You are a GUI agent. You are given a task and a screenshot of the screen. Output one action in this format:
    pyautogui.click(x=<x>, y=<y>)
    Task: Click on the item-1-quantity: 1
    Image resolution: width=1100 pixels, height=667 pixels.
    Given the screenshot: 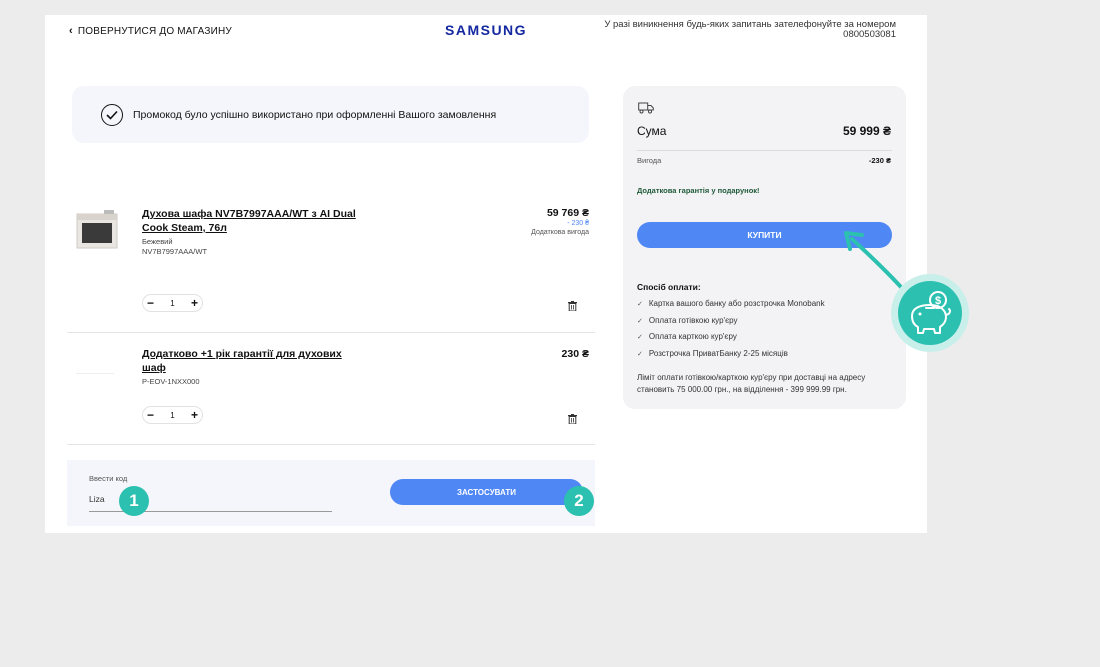 What is the action you would take?
    pyautogui.click(x=172, y=303)
    